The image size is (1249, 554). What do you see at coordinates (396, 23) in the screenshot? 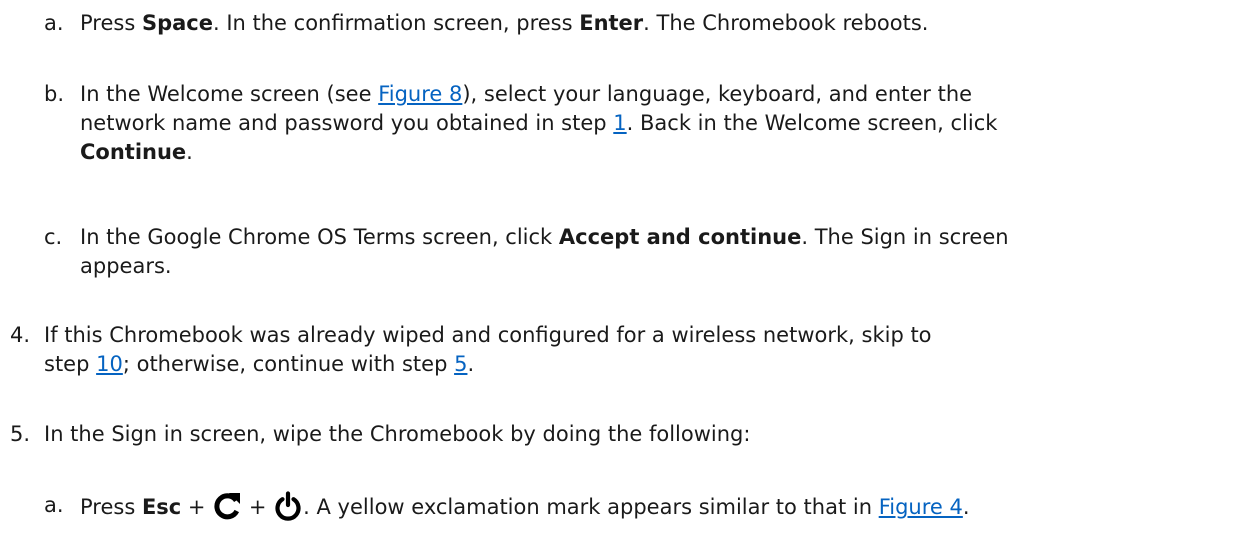
I see `text-run: . In the confirmation screen, press` at bounding box center [396, 23].